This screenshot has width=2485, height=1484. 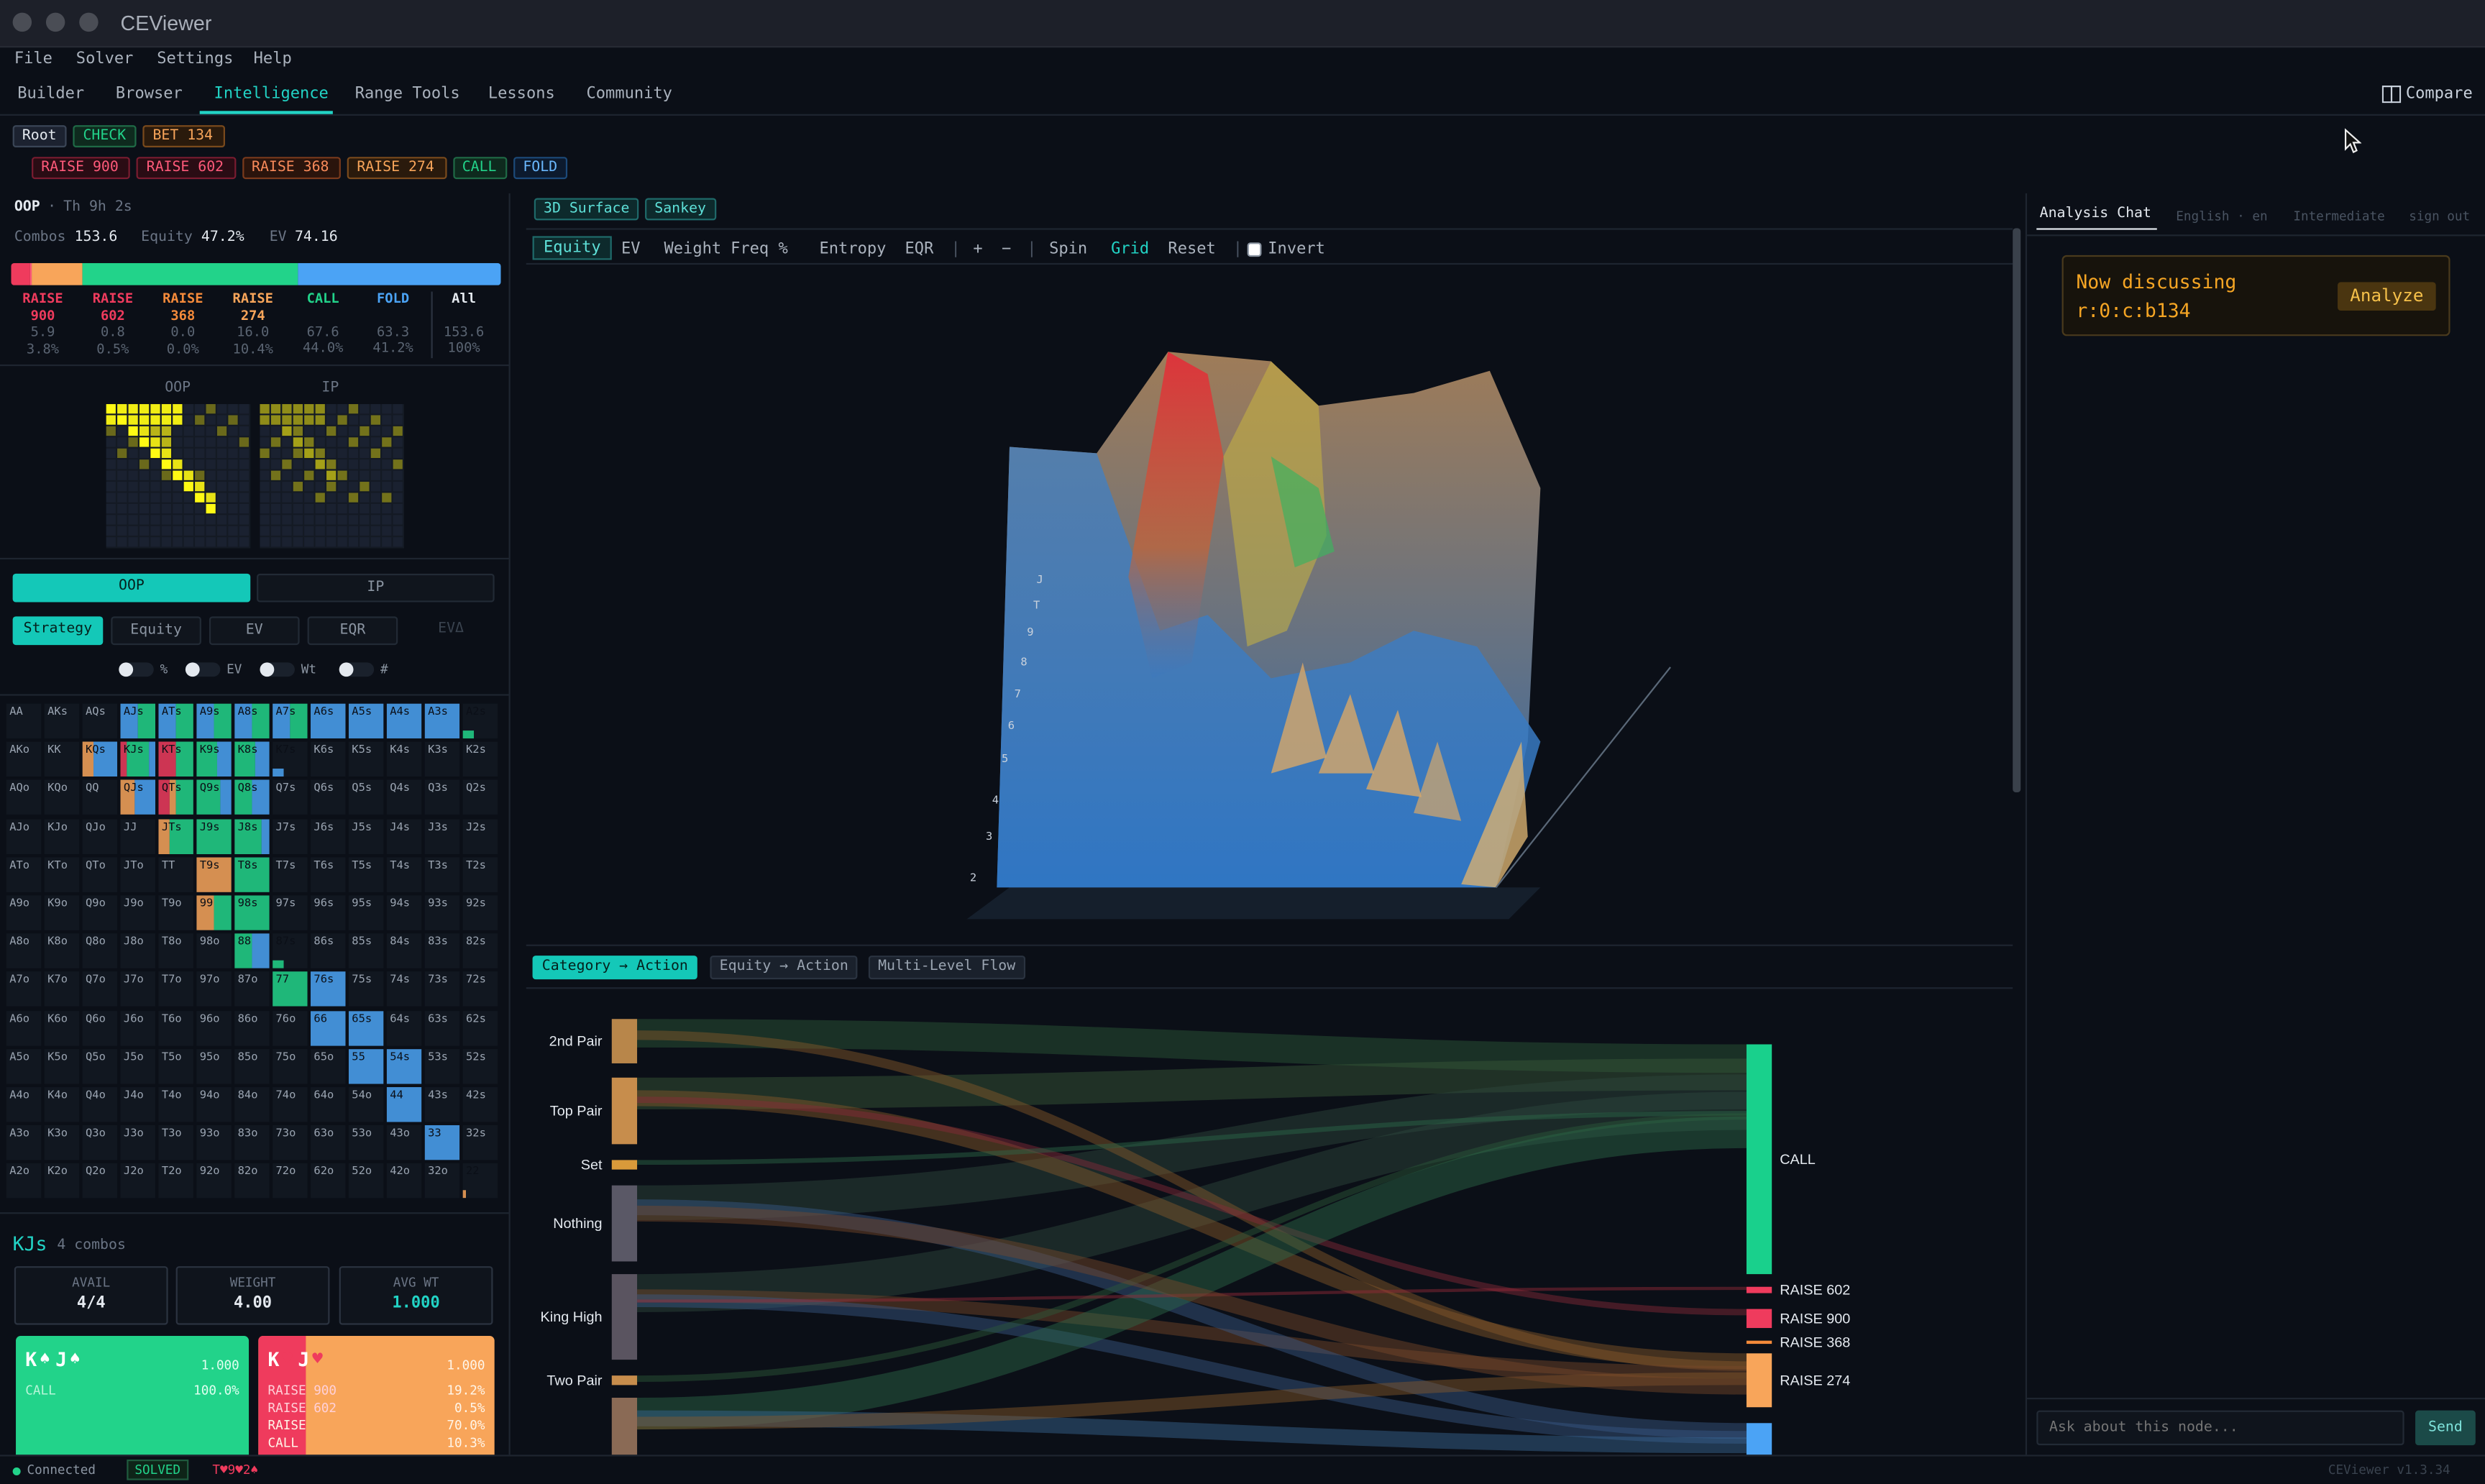 I want to click on hand-cell-94o: 94o, so click(x=214, y=1104).